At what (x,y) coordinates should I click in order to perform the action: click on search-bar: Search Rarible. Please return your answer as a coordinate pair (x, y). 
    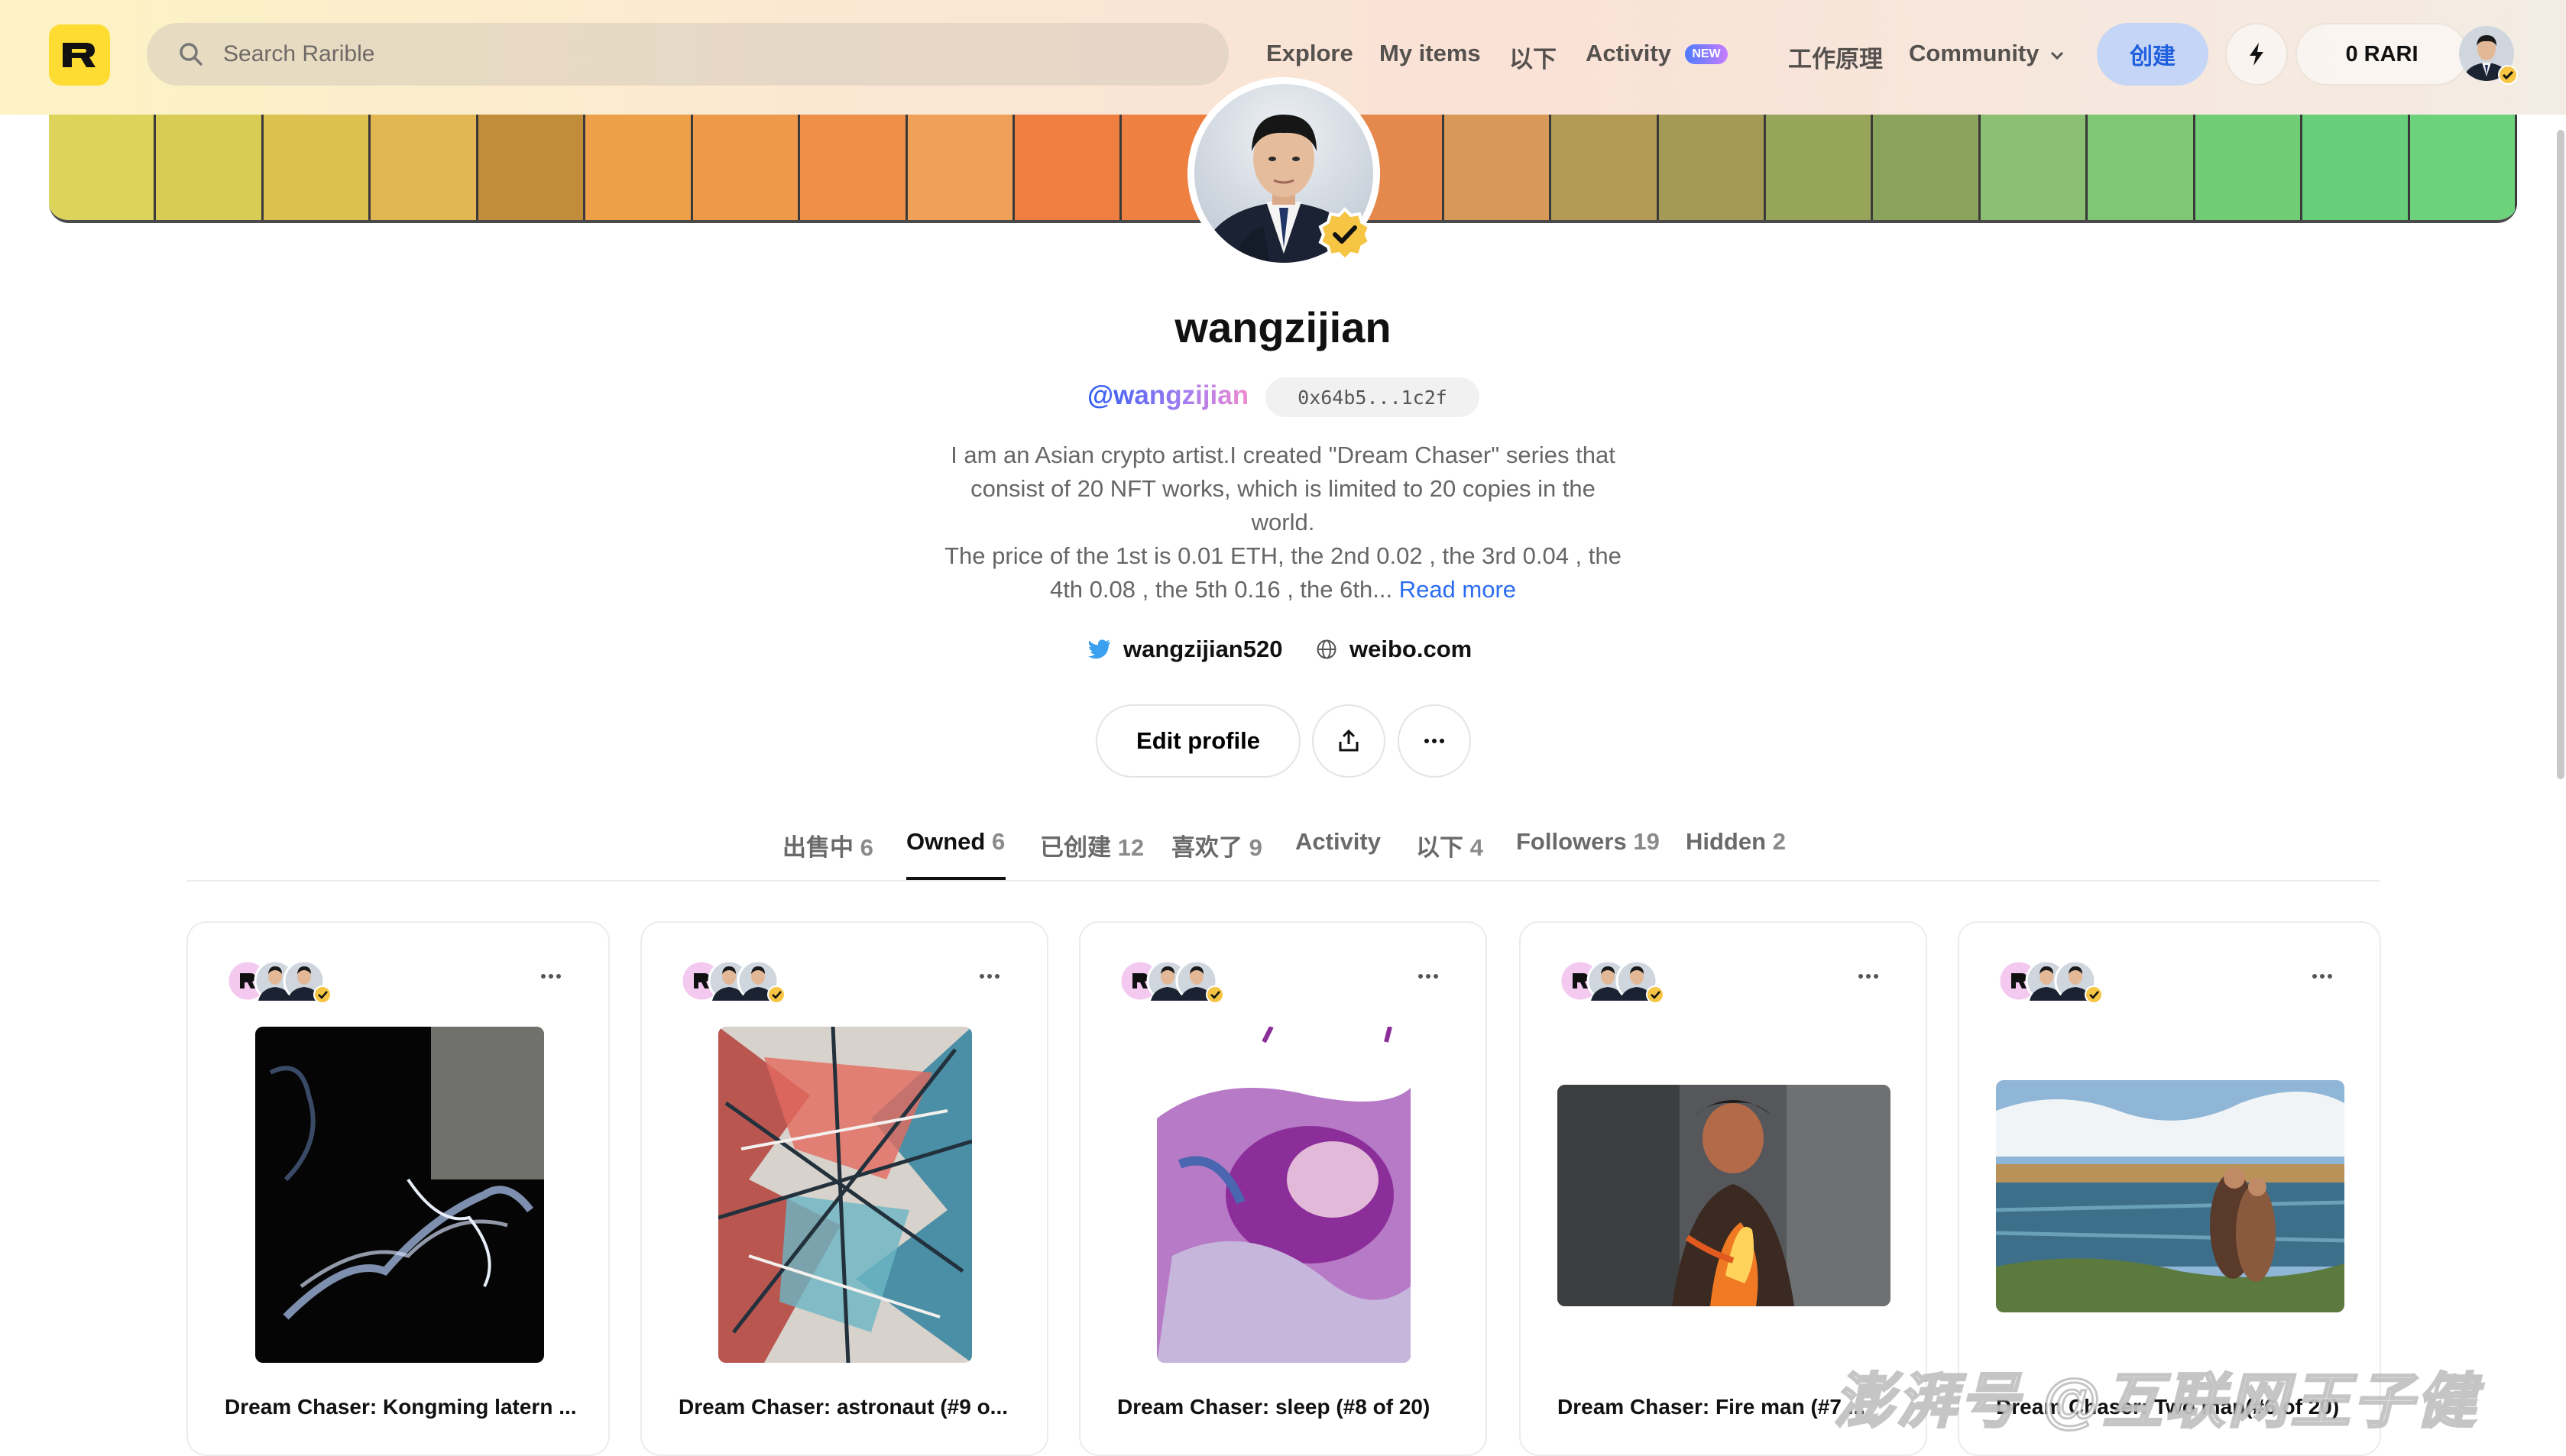
    Looking at the image, I should click on (688, 54).